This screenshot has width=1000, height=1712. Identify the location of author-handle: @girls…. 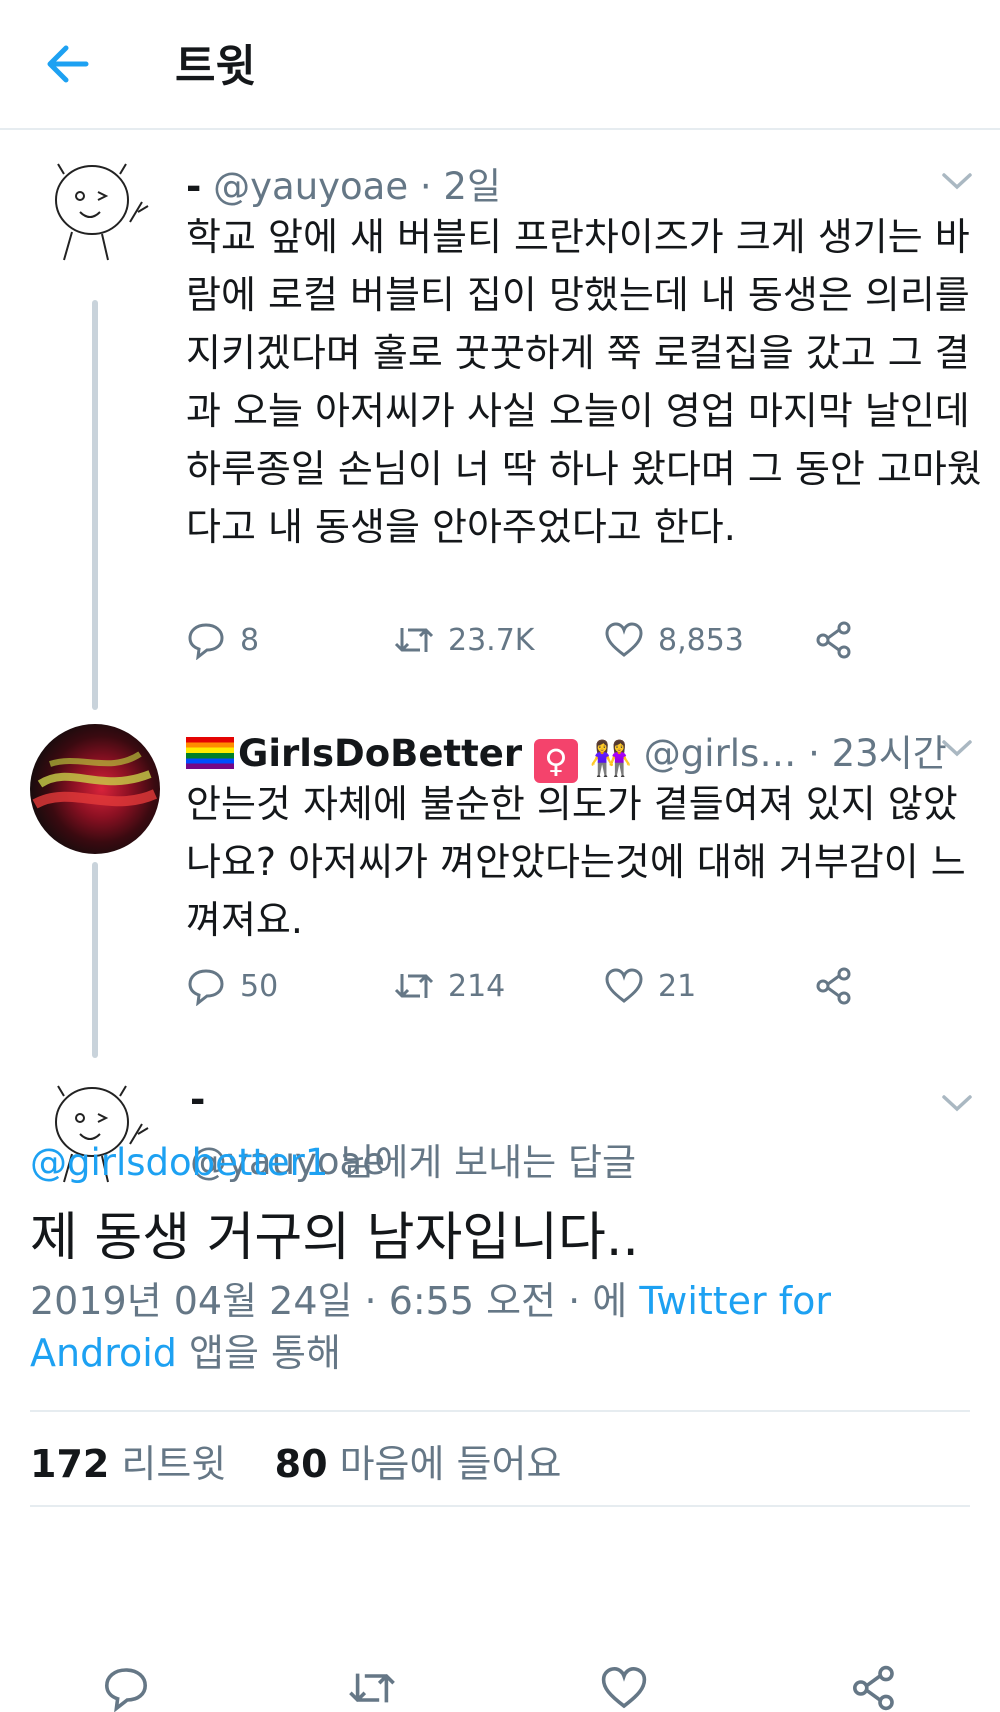
(720, 753).